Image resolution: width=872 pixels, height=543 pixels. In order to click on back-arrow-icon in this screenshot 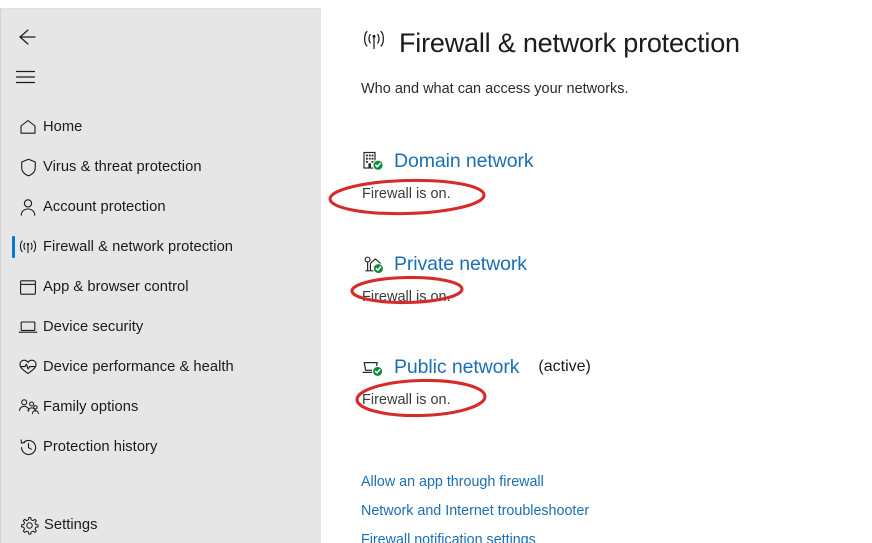, I will do `click(25, 37)`.